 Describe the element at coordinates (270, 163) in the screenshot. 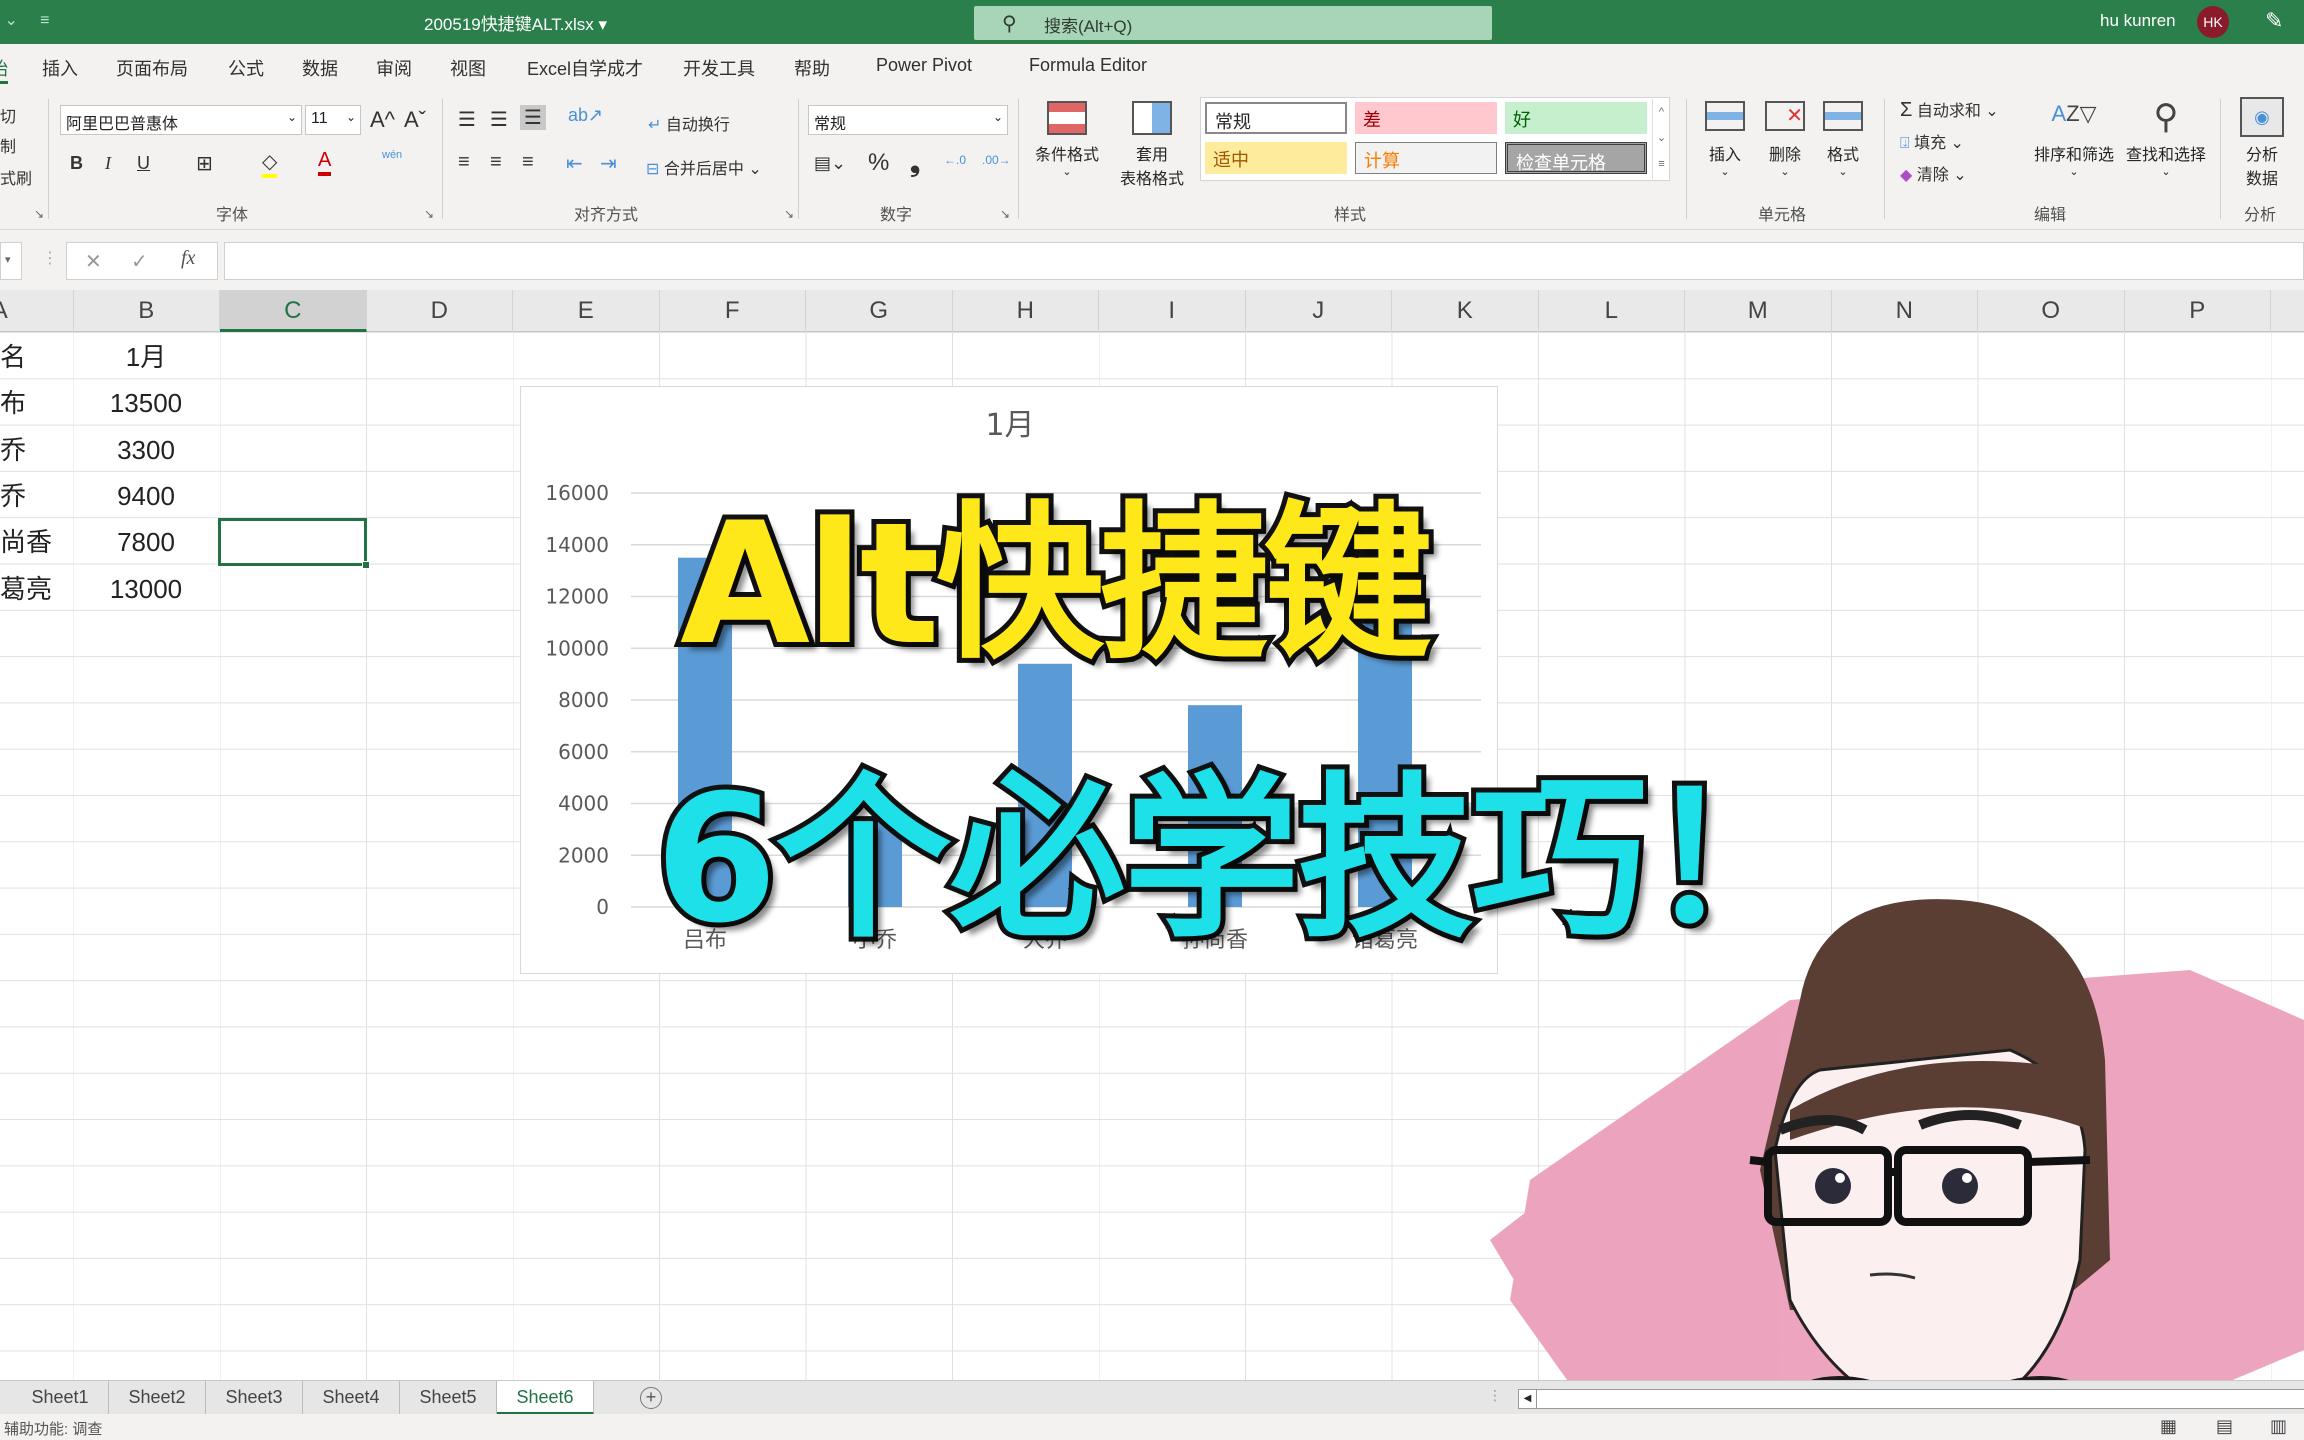

I see `fill-color-icon: ◇` at that location.